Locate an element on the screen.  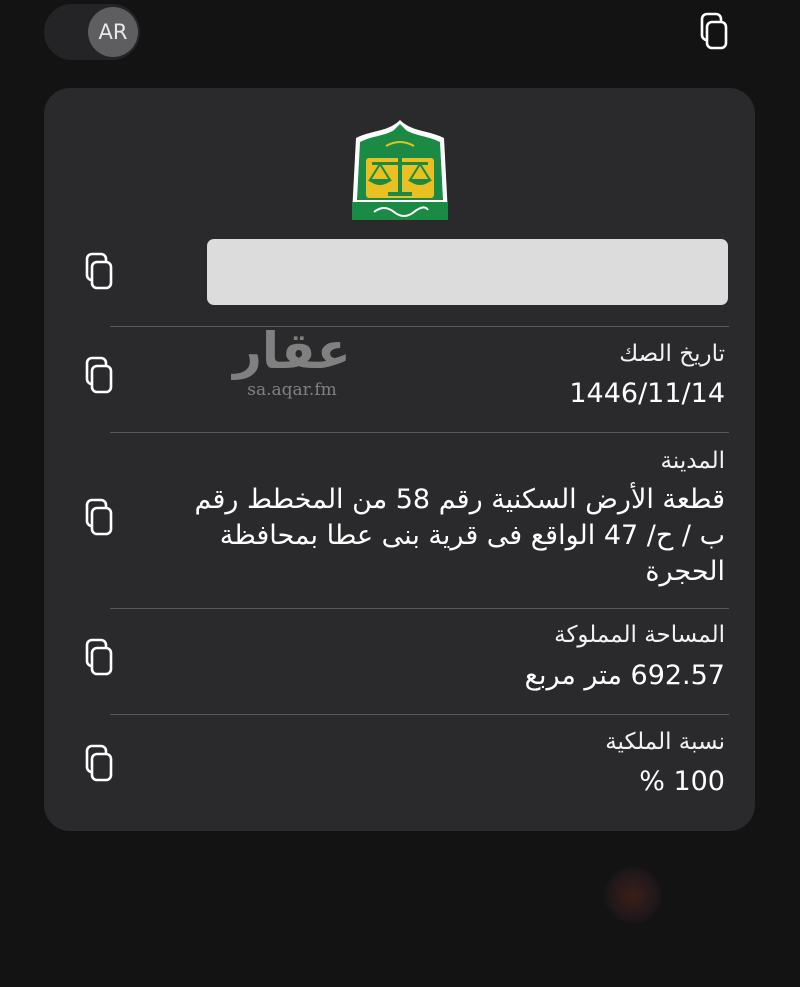
top-bar: AR is located at coordinates (400, 35).